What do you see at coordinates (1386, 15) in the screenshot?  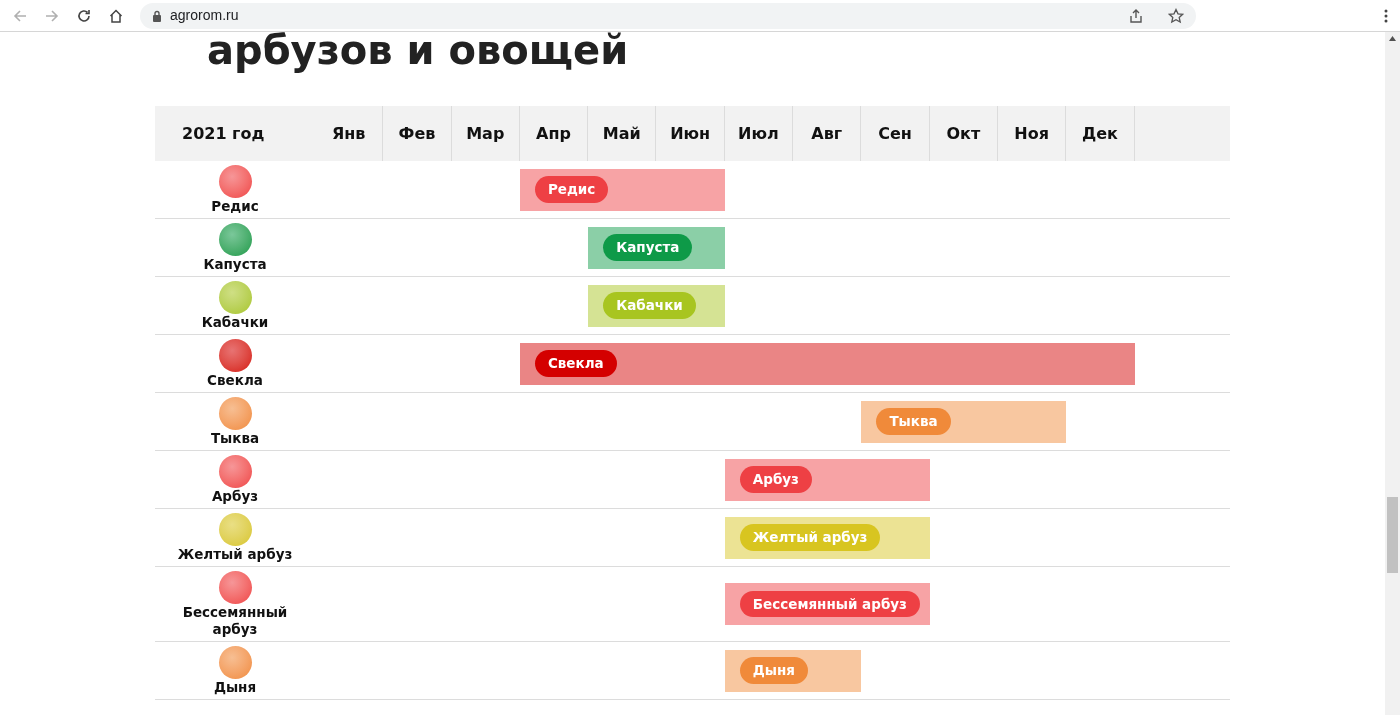 I see `menu-icon` at bounding box center [1386, 15].